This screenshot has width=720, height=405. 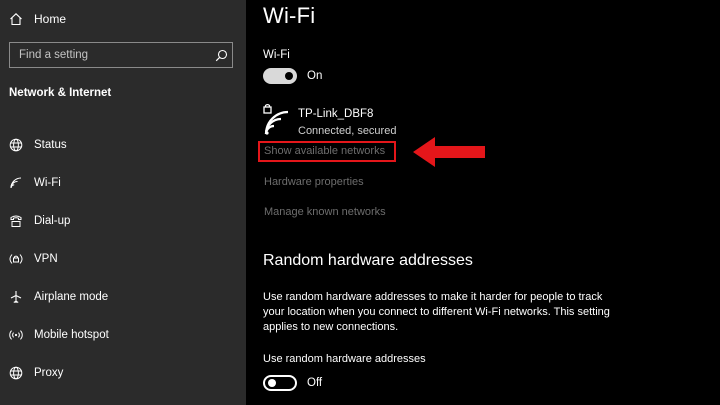 What do you see at coordinates (315, 383) in the screenshot?
I see `random-hw-toggle-state: Off` at bounding box center [315, 383].